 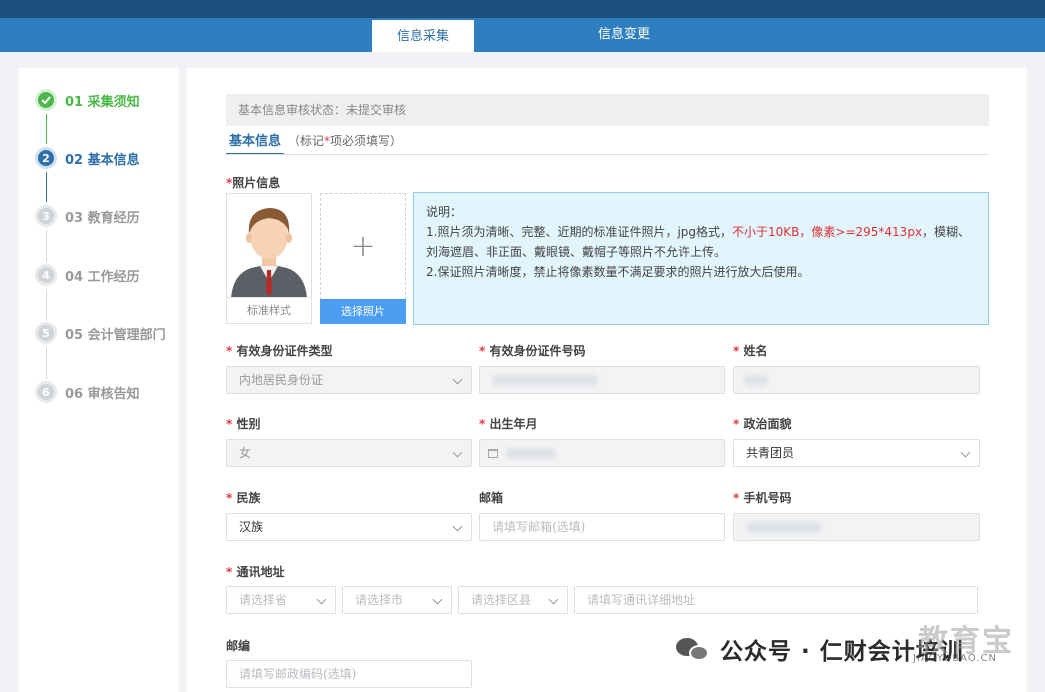 What do you see at coordinates (46, 100) in the screenshot?
I see `check-icon` at bounding box center [46, 100].